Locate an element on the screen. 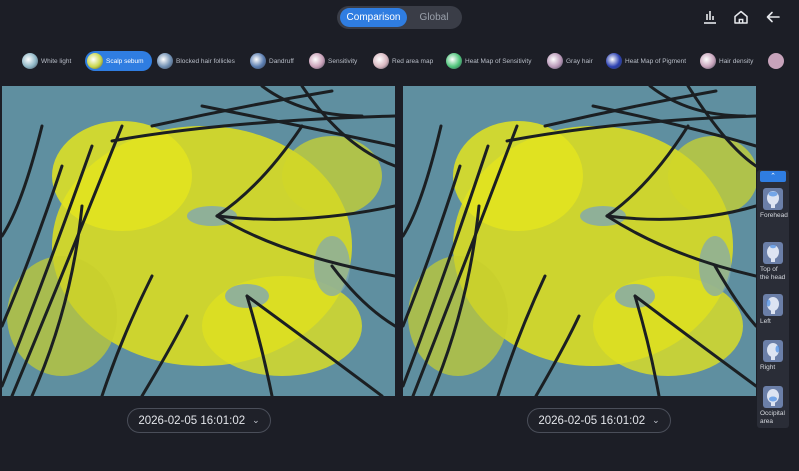 The image size is (799, 471). mode-gray-hair: Gray hair is located at coordinates (573, 61).